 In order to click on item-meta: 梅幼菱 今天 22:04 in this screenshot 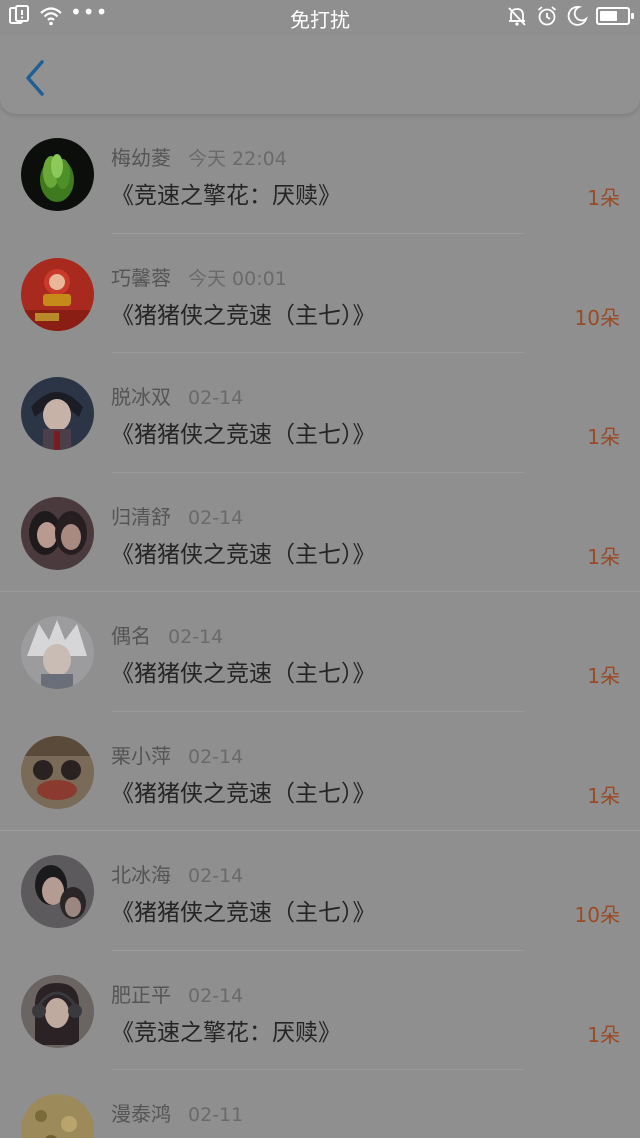, I will do `click(199, 156)`.